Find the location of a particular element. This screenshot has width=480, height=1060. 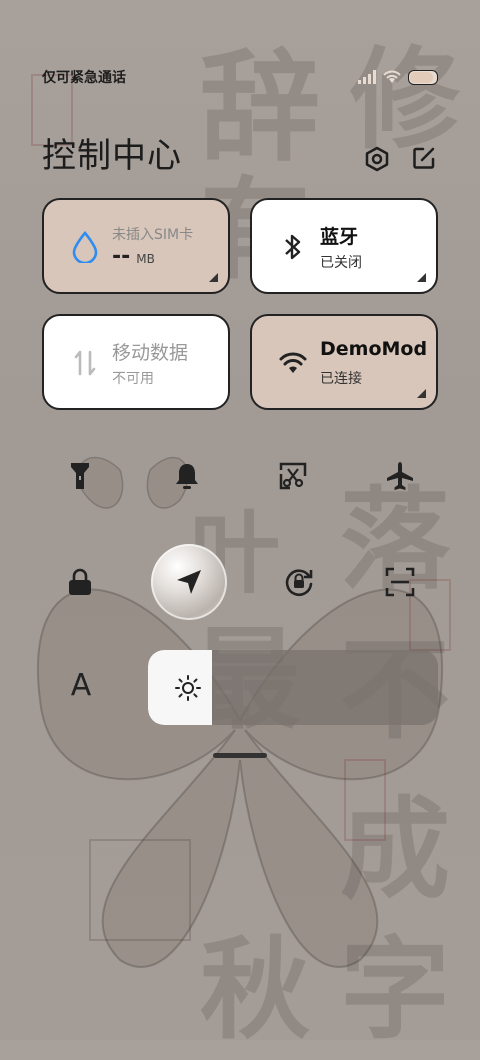

data-usage-value: -- MB is located at coordinates (133, 256).